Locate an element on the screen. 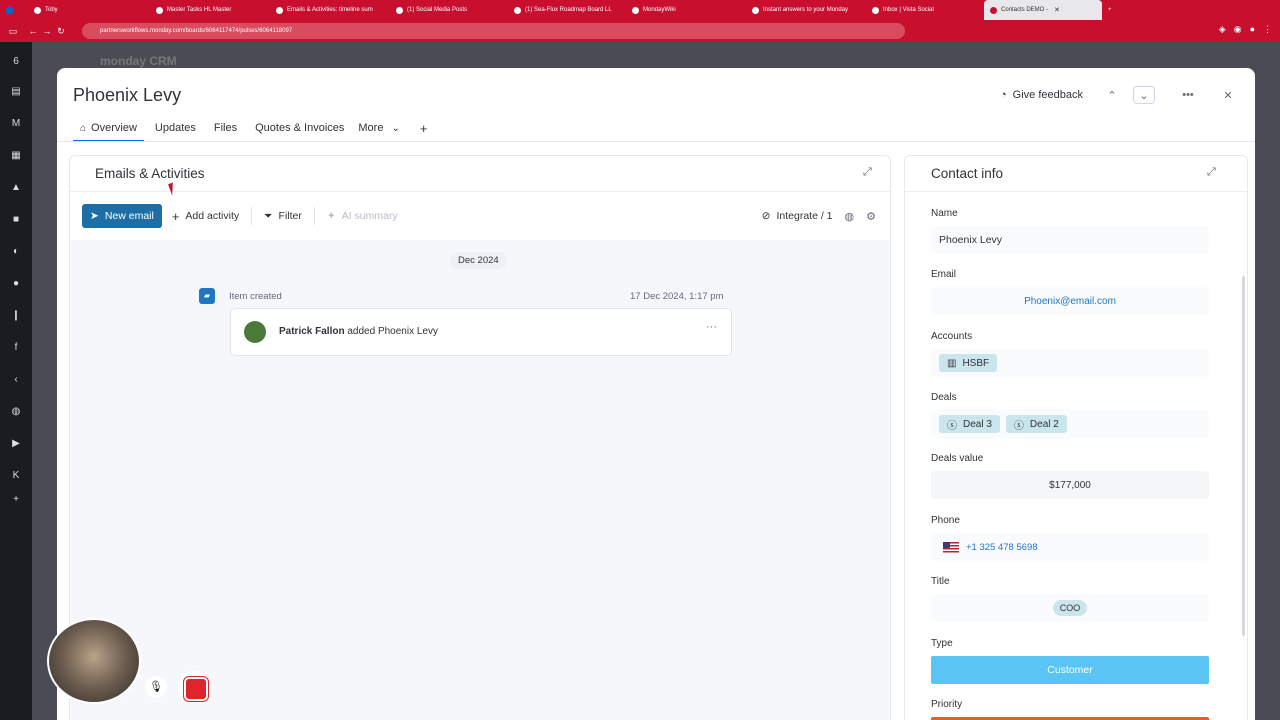 The image size is (1280, 720). field-label: Phone is located at coordinates (945, 520).